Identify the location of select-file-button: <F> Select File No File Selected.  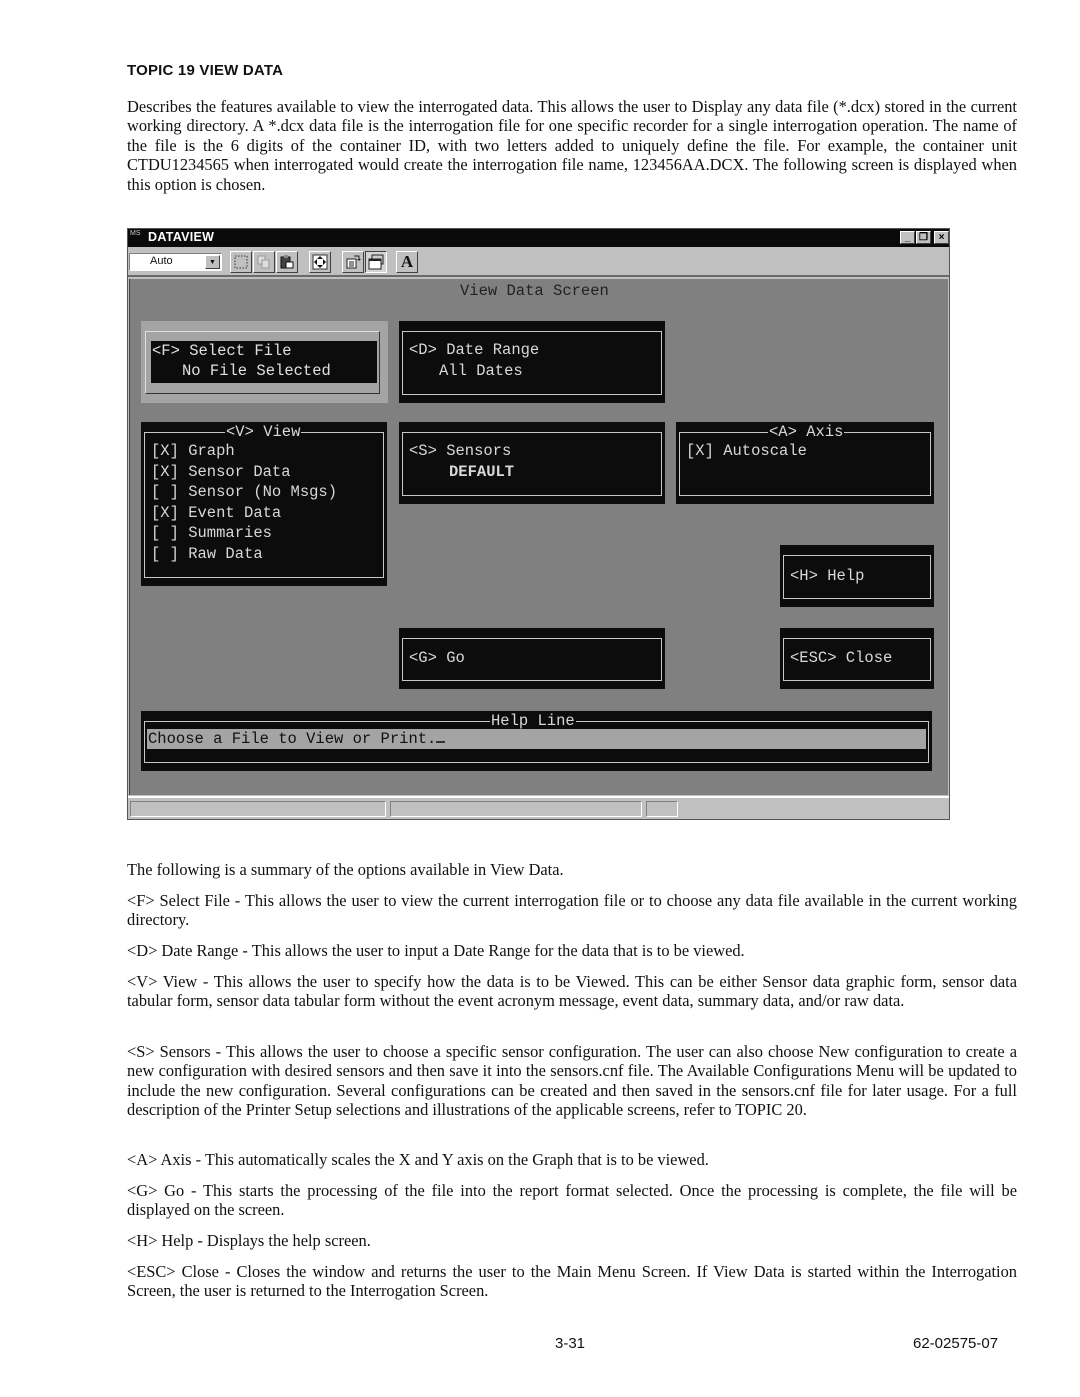
(264, 362).